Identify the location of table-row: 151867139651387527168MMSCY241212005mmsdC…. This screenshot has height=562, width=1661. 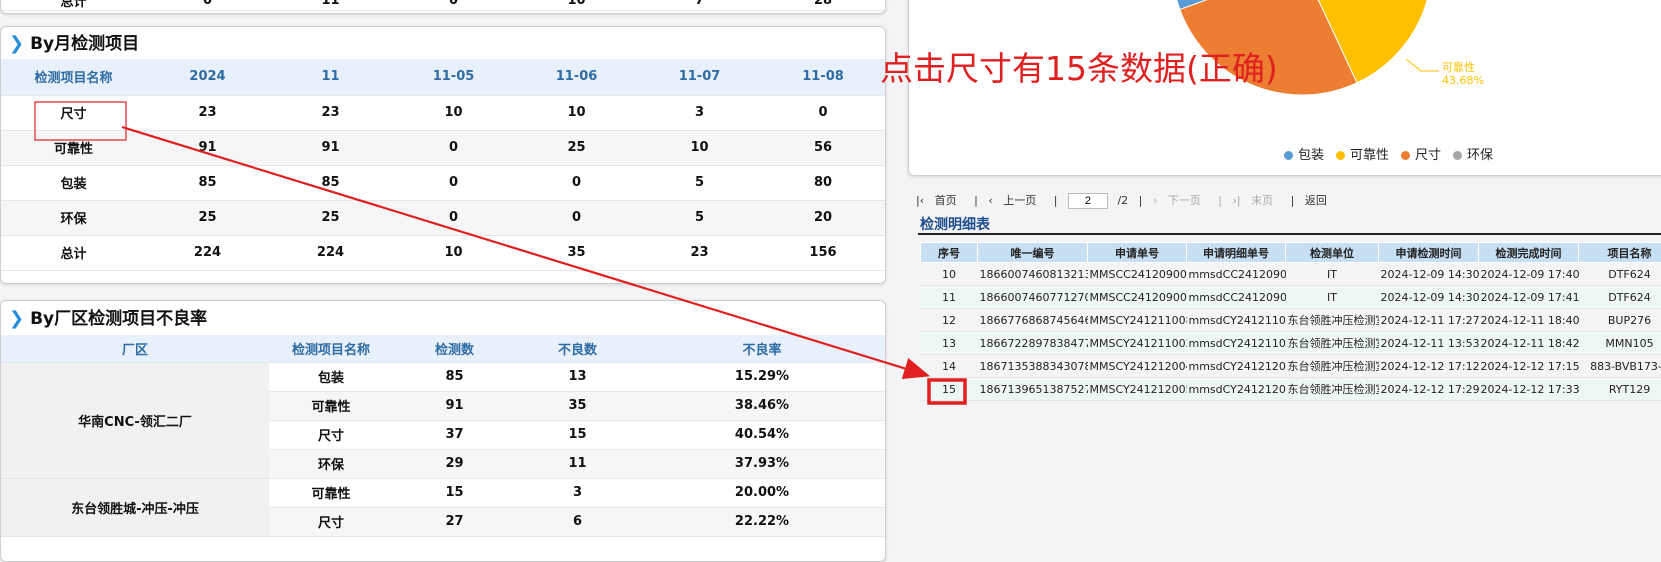
(1291, 389).